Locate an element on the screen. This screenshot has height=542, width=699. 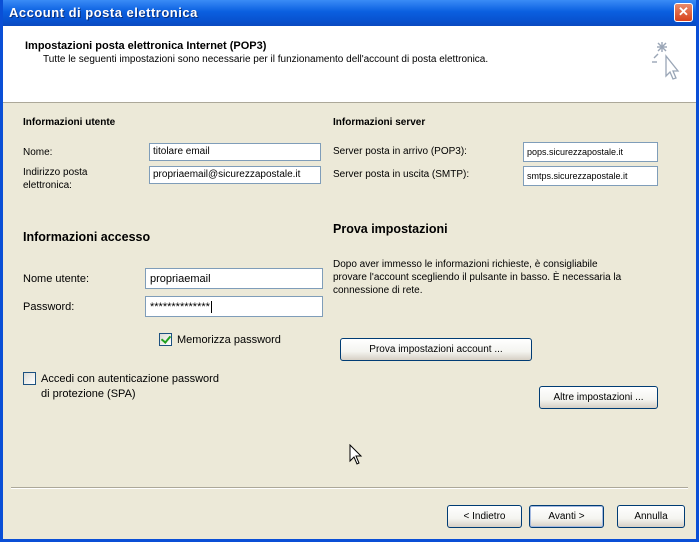
username-label: Nome utente: is located at coordinates (56, 279).